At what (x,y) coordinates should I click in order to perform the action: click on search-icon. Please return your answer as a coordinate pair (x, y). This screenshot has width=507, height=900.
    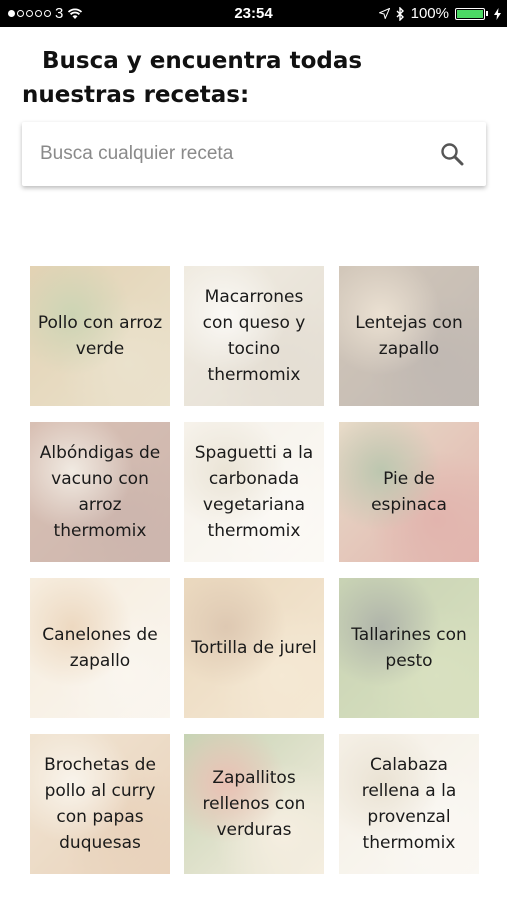
    Looking at the image, I should click on (452, 154).